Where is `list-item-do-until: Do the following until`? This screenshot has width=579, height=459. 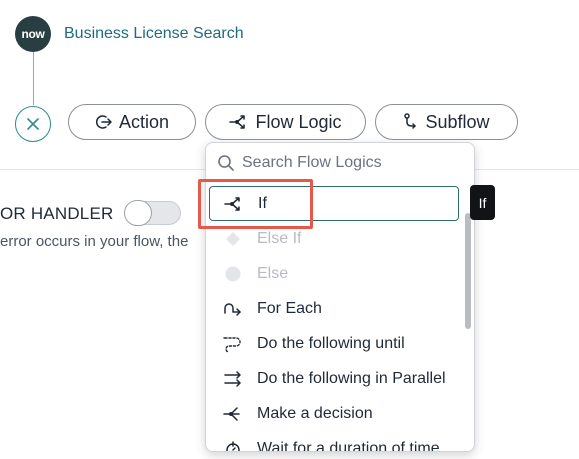 list-item-do-until: Do the following until is located at coordinates (335, 343).